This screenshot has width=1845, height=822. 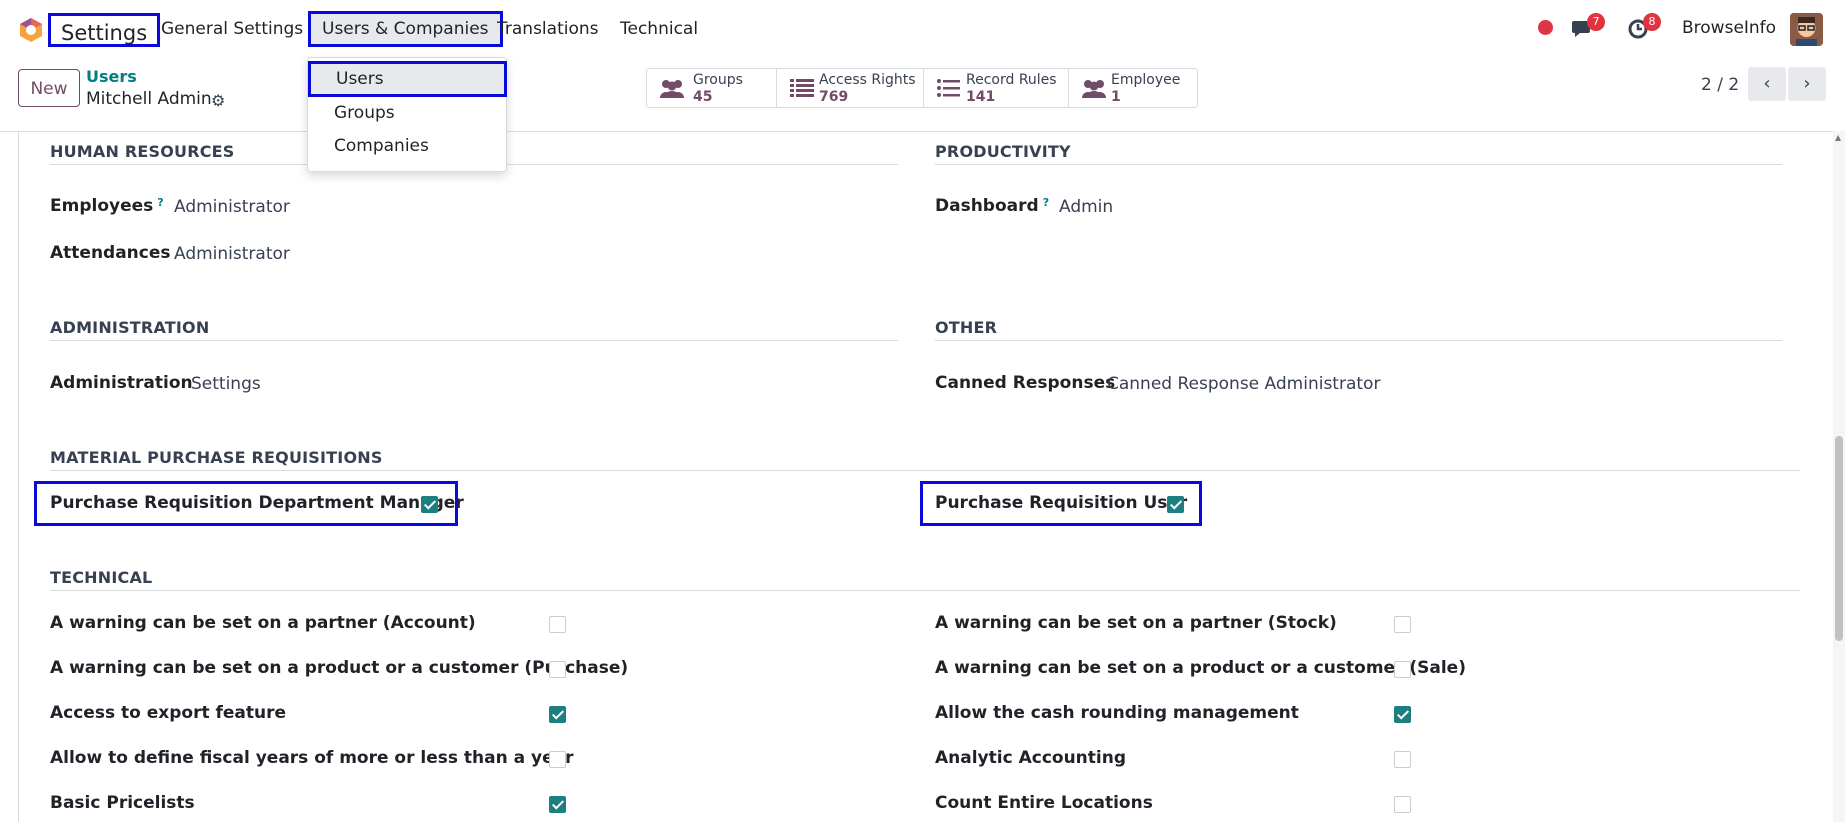 I want to click on recording-status-icon, so click(x=1545, y=27).